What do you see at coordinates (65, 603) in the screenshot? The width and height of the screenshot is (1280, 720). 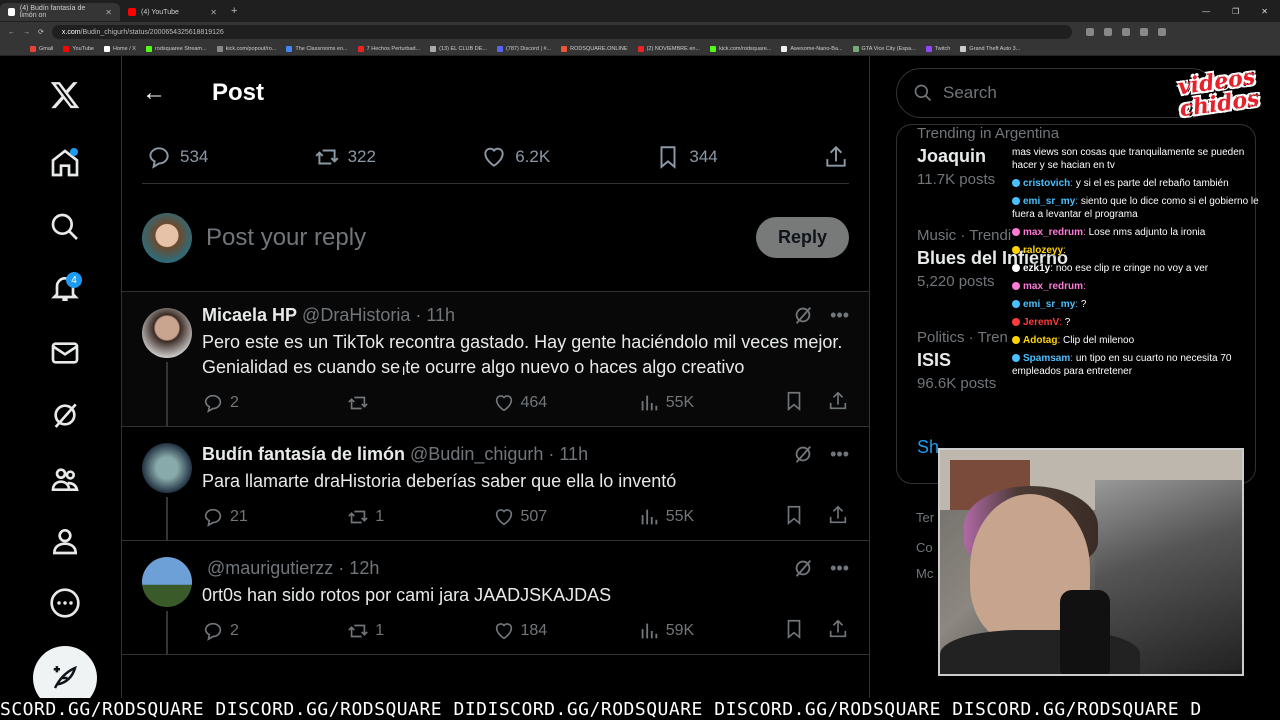 I see `more-circle-icon` at bounding box center [65, 603].